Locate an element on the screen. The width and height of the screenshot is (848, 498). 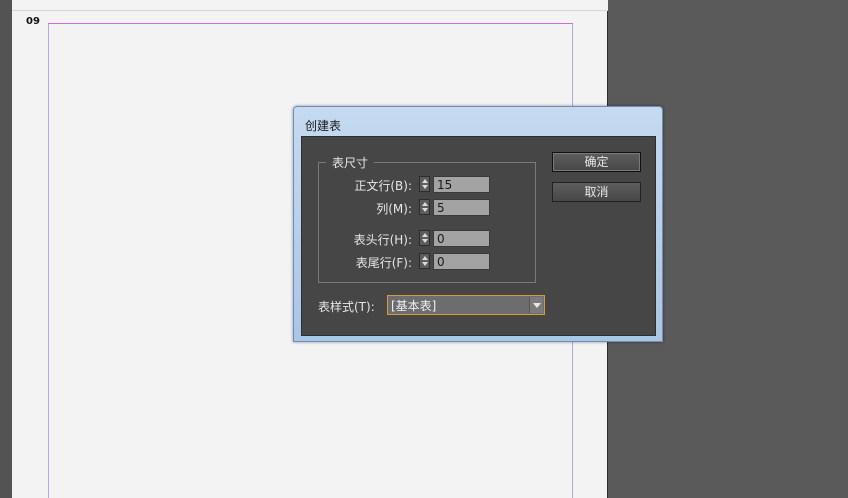
pasteboard-left is located at coordinates (6, 249).